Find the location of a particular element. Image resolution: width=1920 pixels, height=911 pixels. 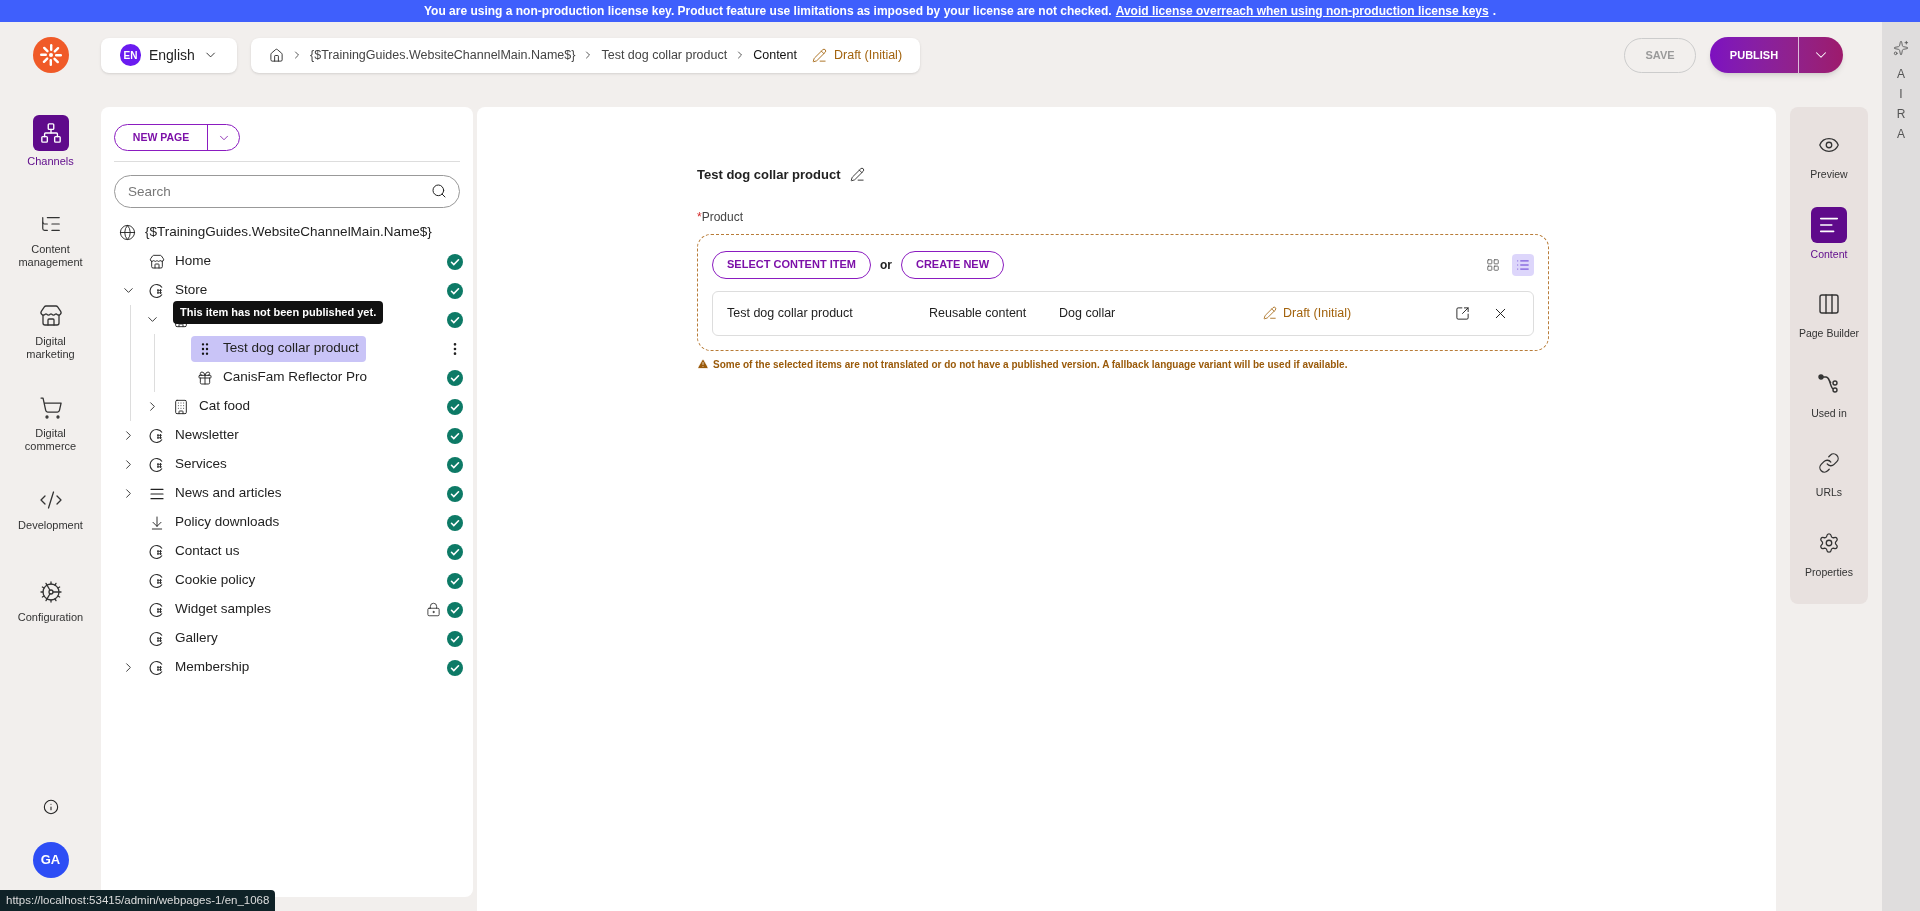

warning-icon is located at coordinates (703, 364).